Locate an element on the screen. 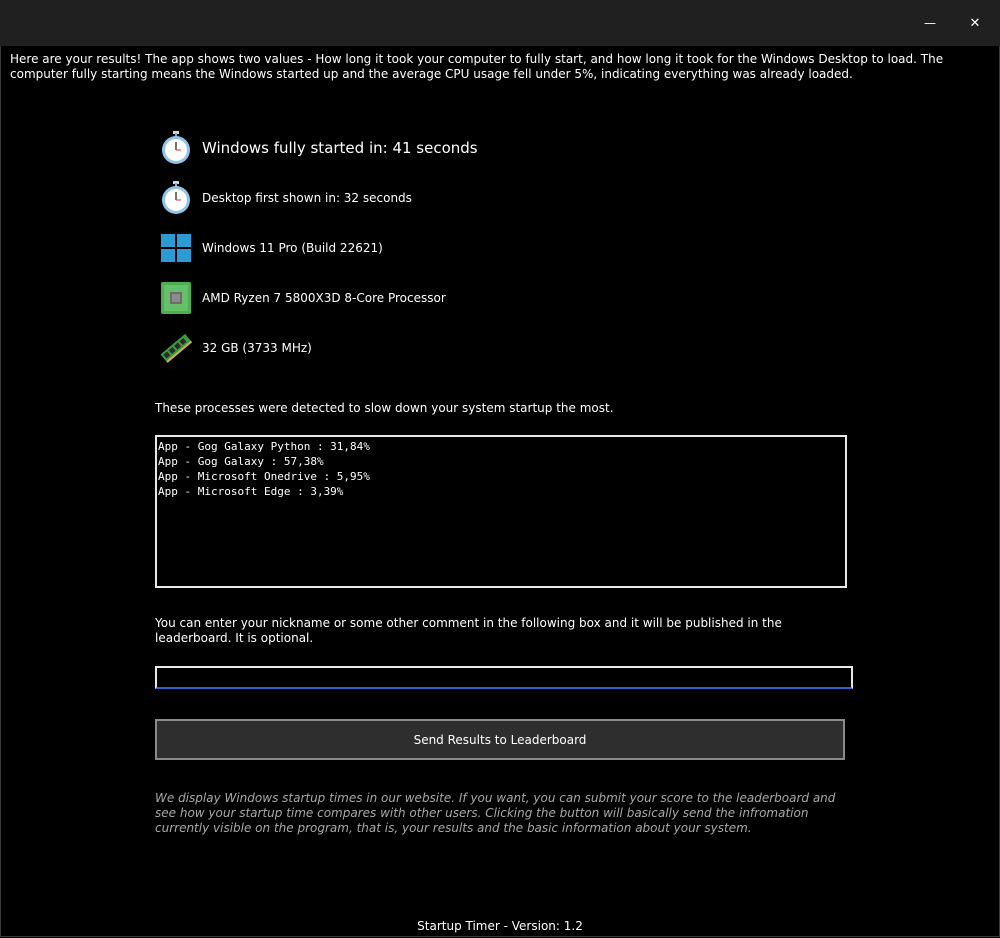 This screenshot has width=1000, height=938. close-icon: ✕ is located at coordinates (975, 23).